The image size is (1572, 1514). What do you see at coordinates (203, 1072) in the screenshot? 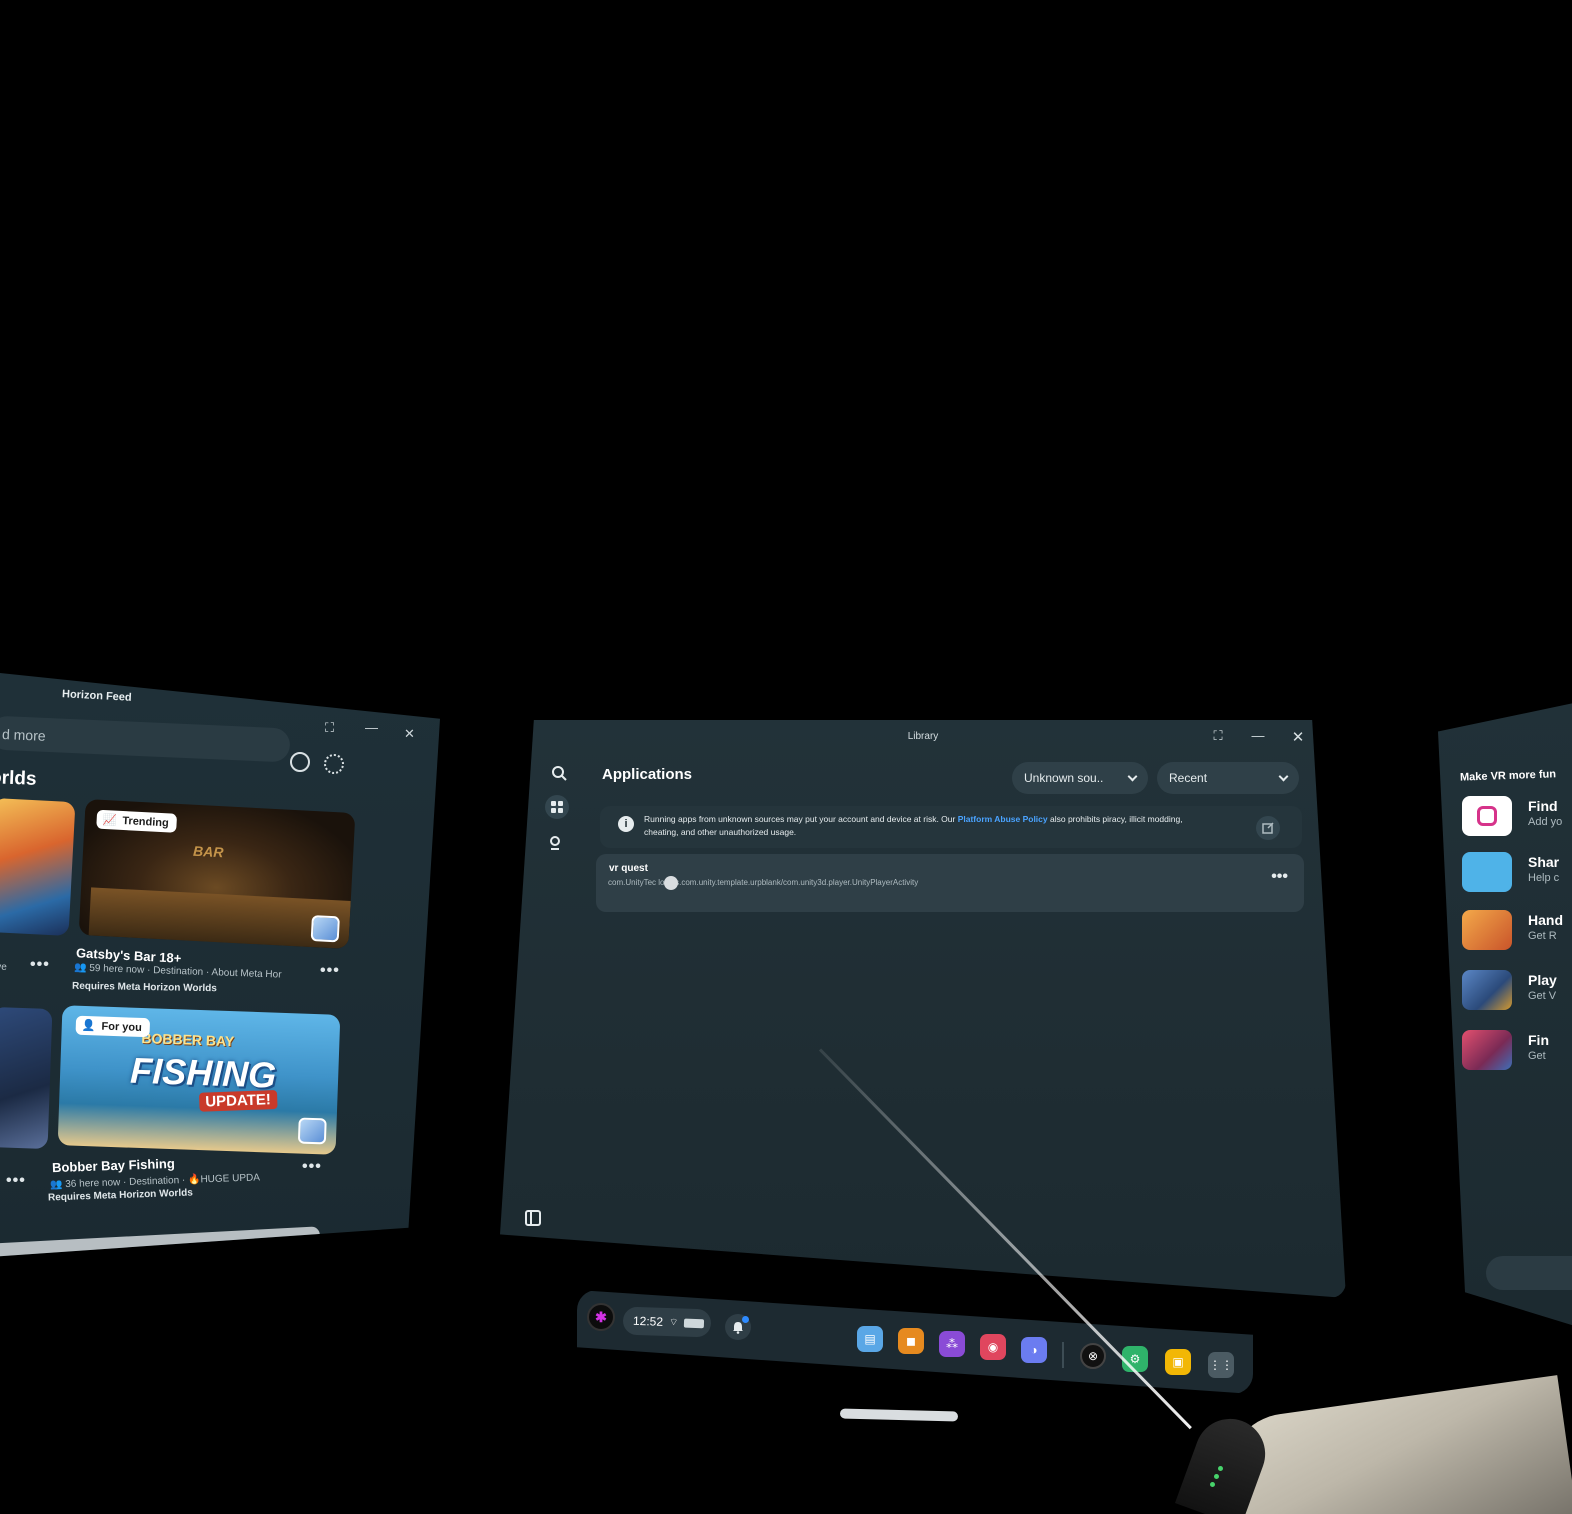
I see `fishing-title: FISHING` at bounding box center [203, 1072].